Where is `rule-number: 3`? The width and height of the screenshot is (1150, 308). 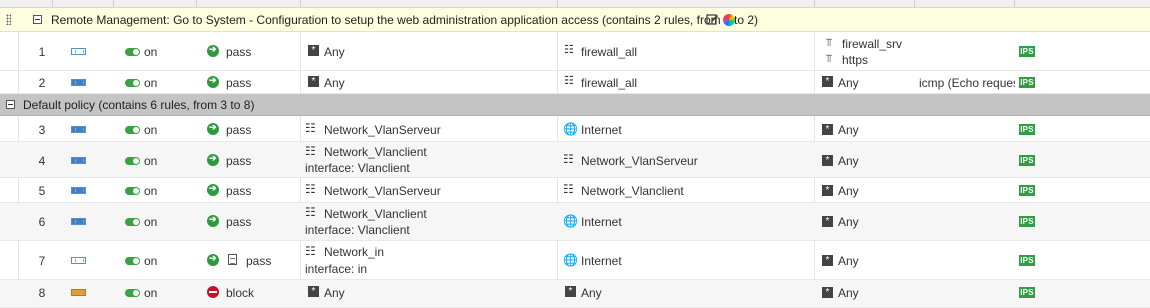 rule-number: 3 is located at coordinates (42, 130).